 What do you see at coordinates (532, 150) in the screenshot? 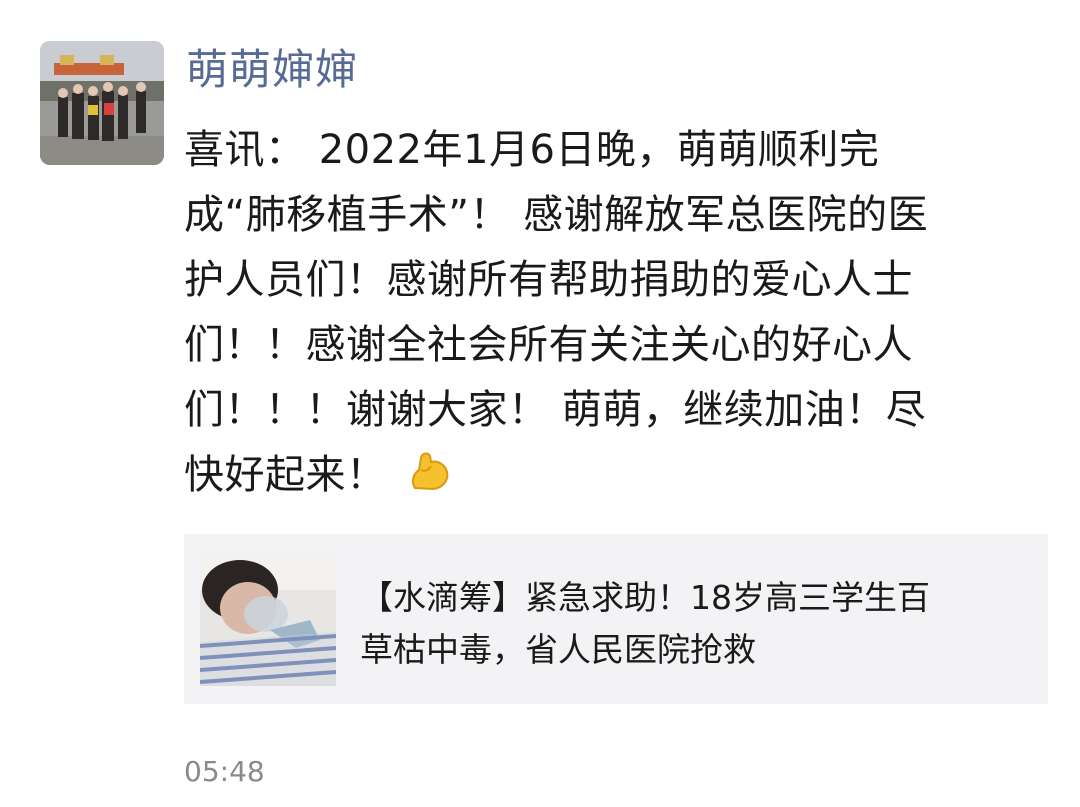
I see `post-text-line: 喜讯： 2022年1月6日晚，萌萌顺利完` at bounding box center [532, 150].